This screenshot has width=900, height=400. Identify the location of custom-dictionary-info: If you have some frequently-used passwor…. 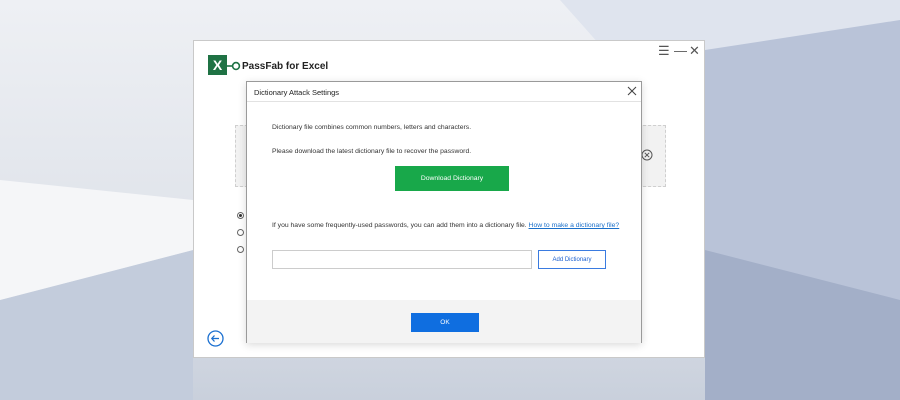
(447, 226).